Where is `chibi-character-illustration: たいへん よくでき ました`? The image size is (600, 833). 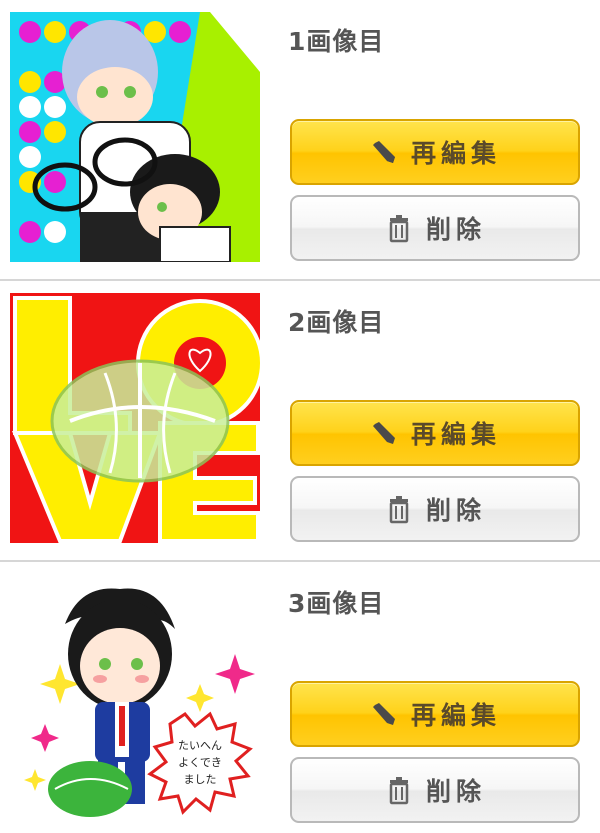
chibi-character-illustration: たいへん よくでき ました is located at coordinates (135, 699).